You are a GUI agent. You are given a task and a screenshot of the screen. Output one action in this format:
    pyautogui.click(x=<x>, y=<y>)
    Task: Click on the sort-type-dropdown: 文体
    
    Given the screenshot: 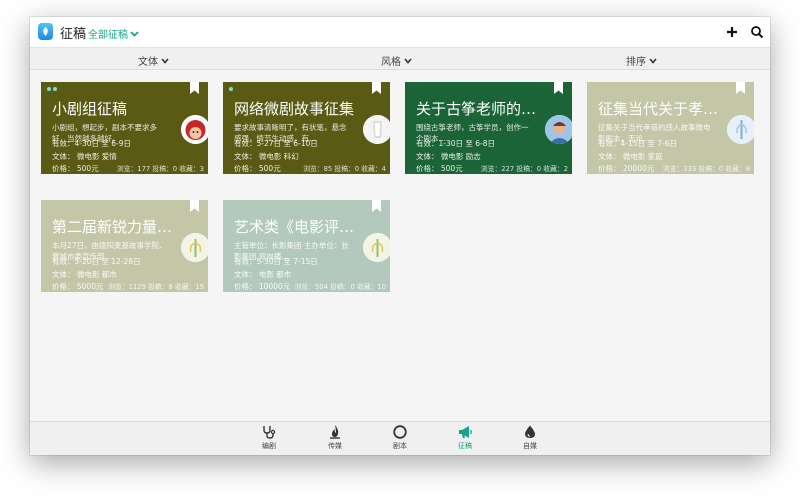 What is the action you would take?
    pyautogui.click(x=153, y=60)
    